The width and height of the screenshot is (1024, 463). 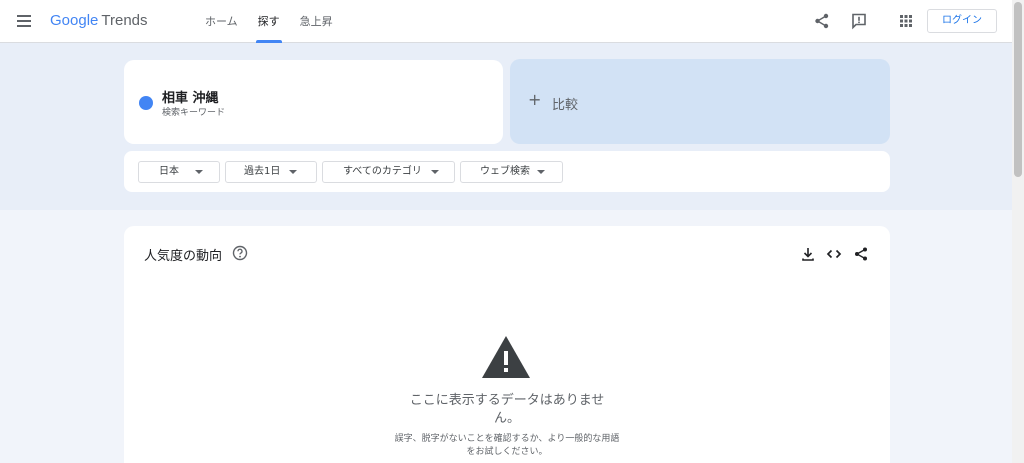 What do you see at coordinates (859, 21) in the screenshot?
I see `feedback-icon` at bounding box center [859, 21].